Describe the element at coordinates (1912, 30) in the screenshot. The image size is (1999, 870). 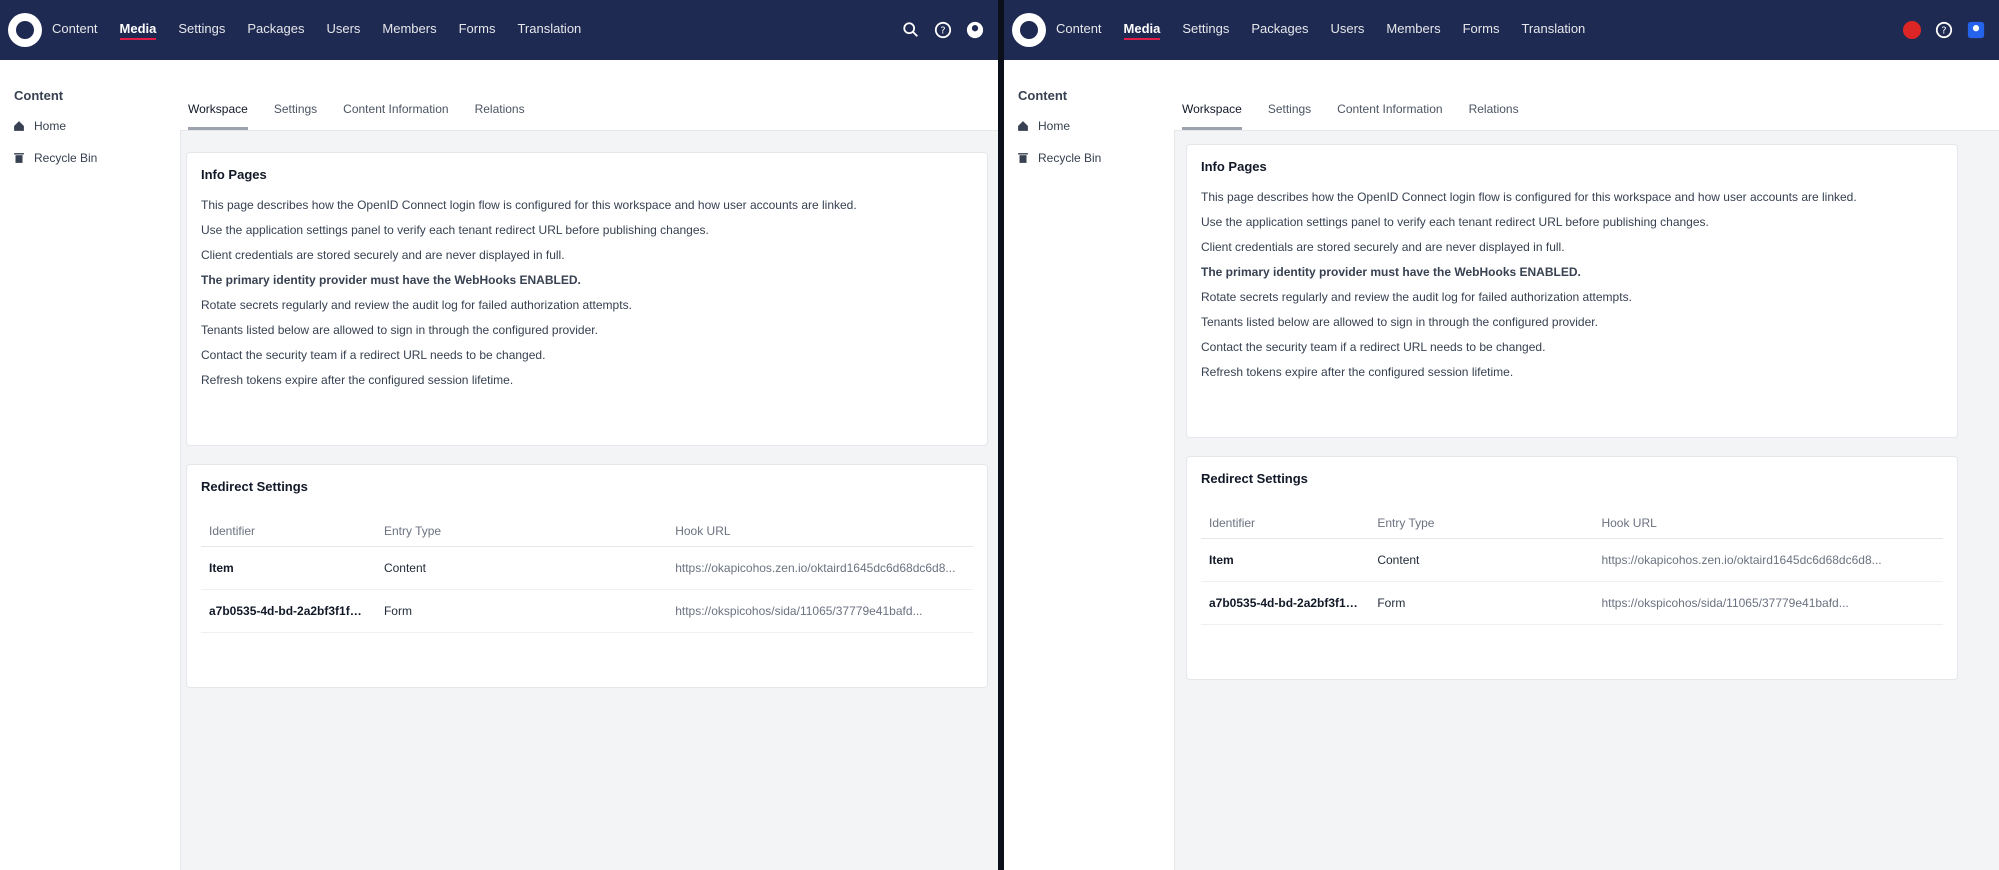
I see `notification-icon` at that location.